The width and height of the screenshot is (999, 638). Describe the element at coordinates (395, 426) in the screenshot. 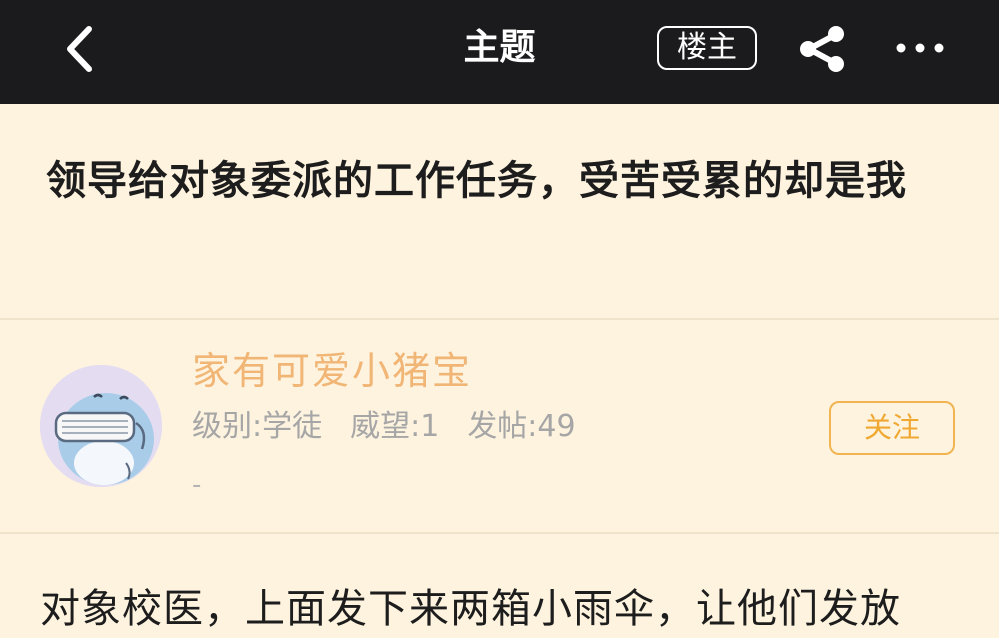

I see `author-prestige: 威望:1` at that location.